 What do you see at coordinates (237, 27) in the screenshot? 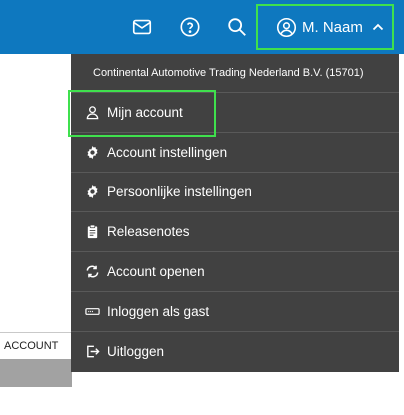
I see `search-icon` at bounding box center [237, 27].